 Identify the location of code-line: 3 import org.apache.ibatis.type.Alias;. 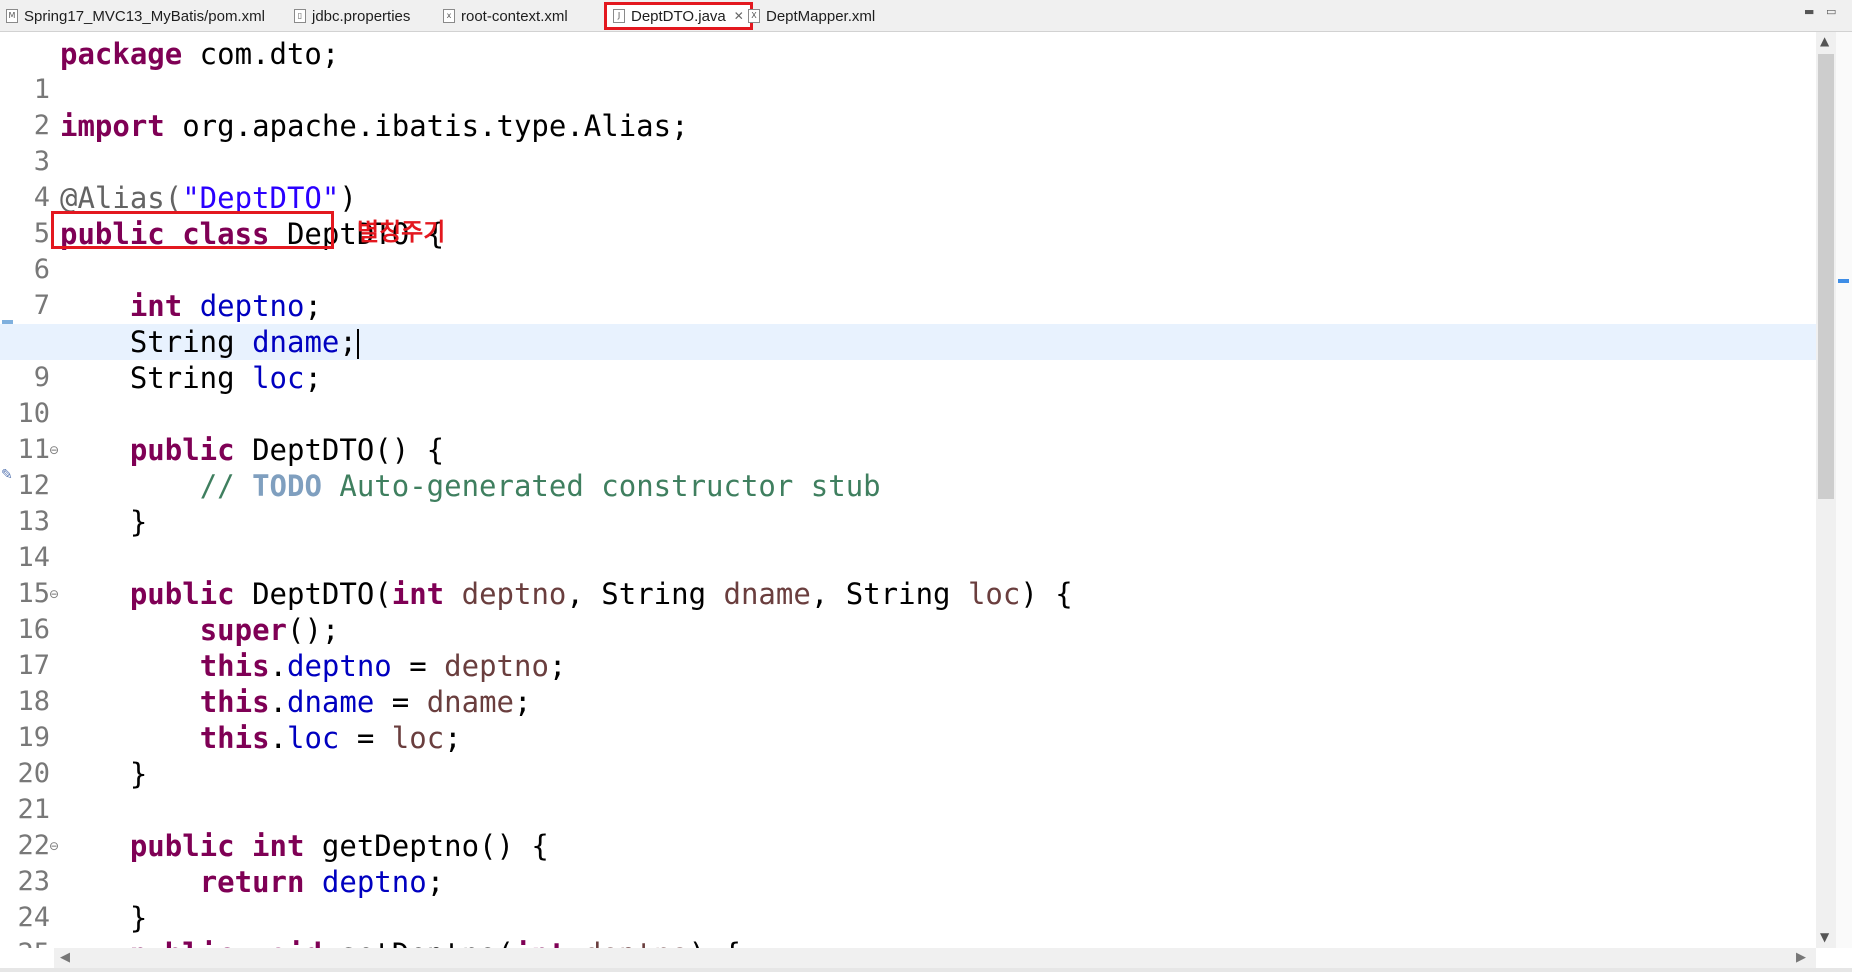
(908, 142).